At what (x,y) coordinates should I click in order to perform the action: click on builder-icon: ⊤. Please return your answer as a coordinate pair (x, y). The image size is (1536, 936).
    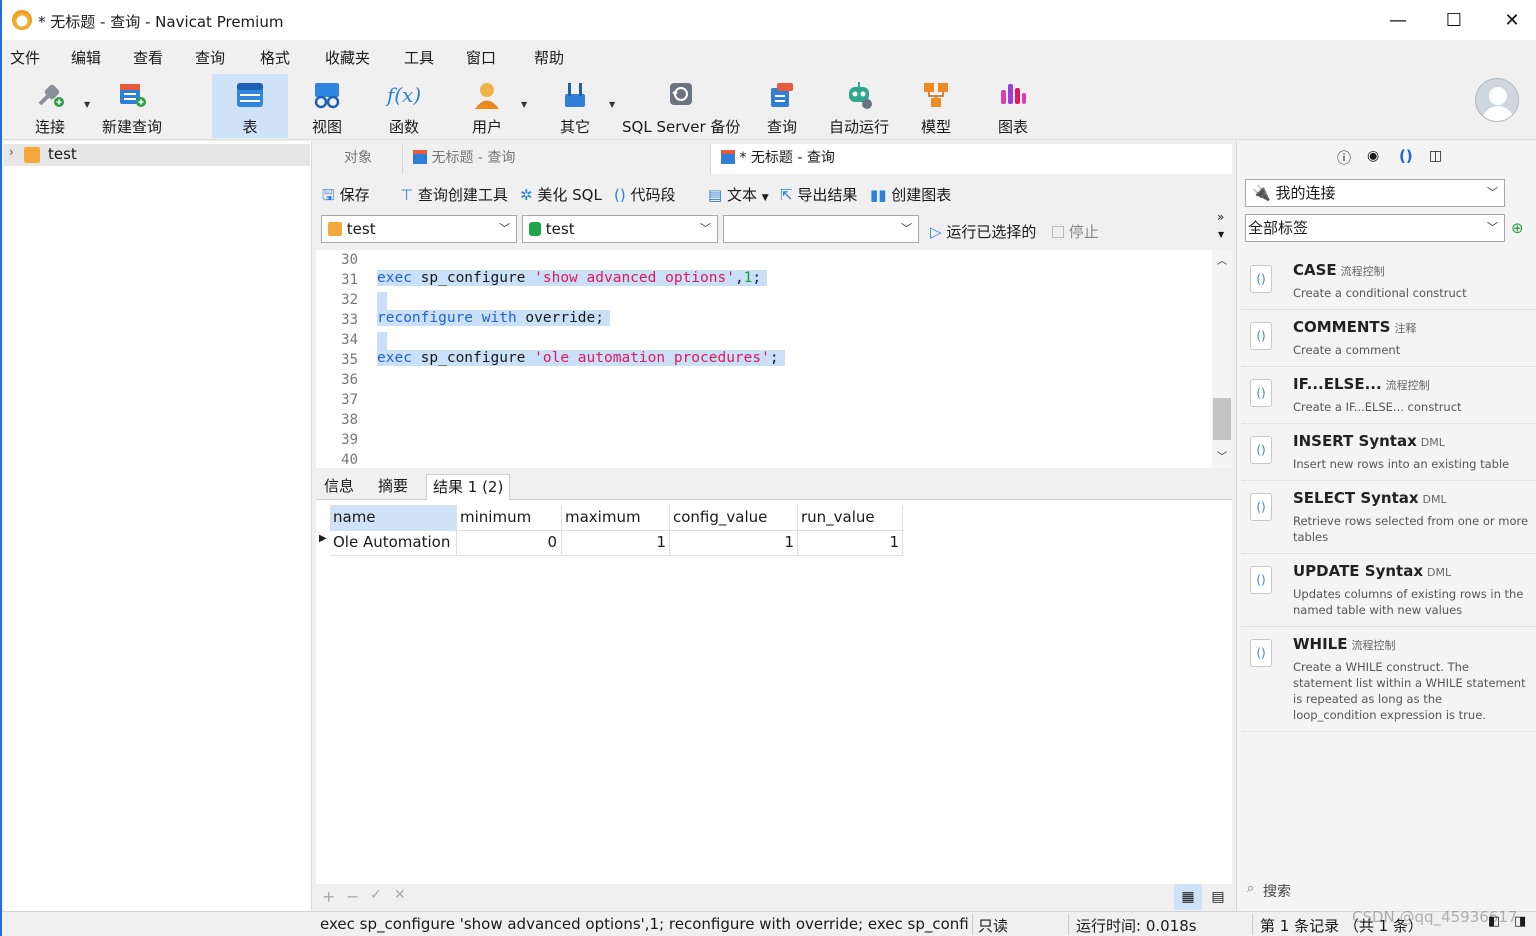
    Looking at the image, I should click on (407, 195).